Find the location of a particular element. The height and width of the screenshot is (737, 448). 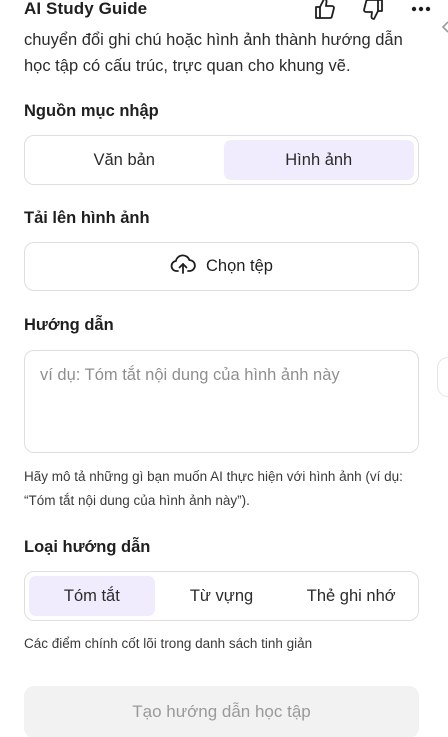

guide-type-vocabulary: Từ vựng is located at coordinates (222, 596).